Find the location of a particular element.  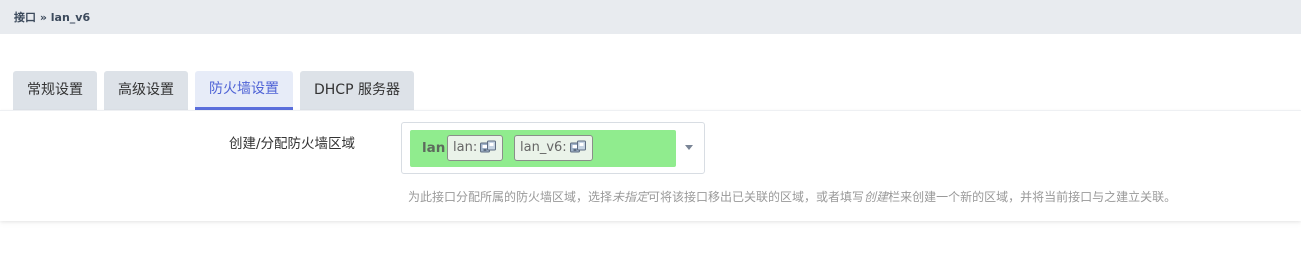

caret-down-icon is located at coordinates (689, 147).